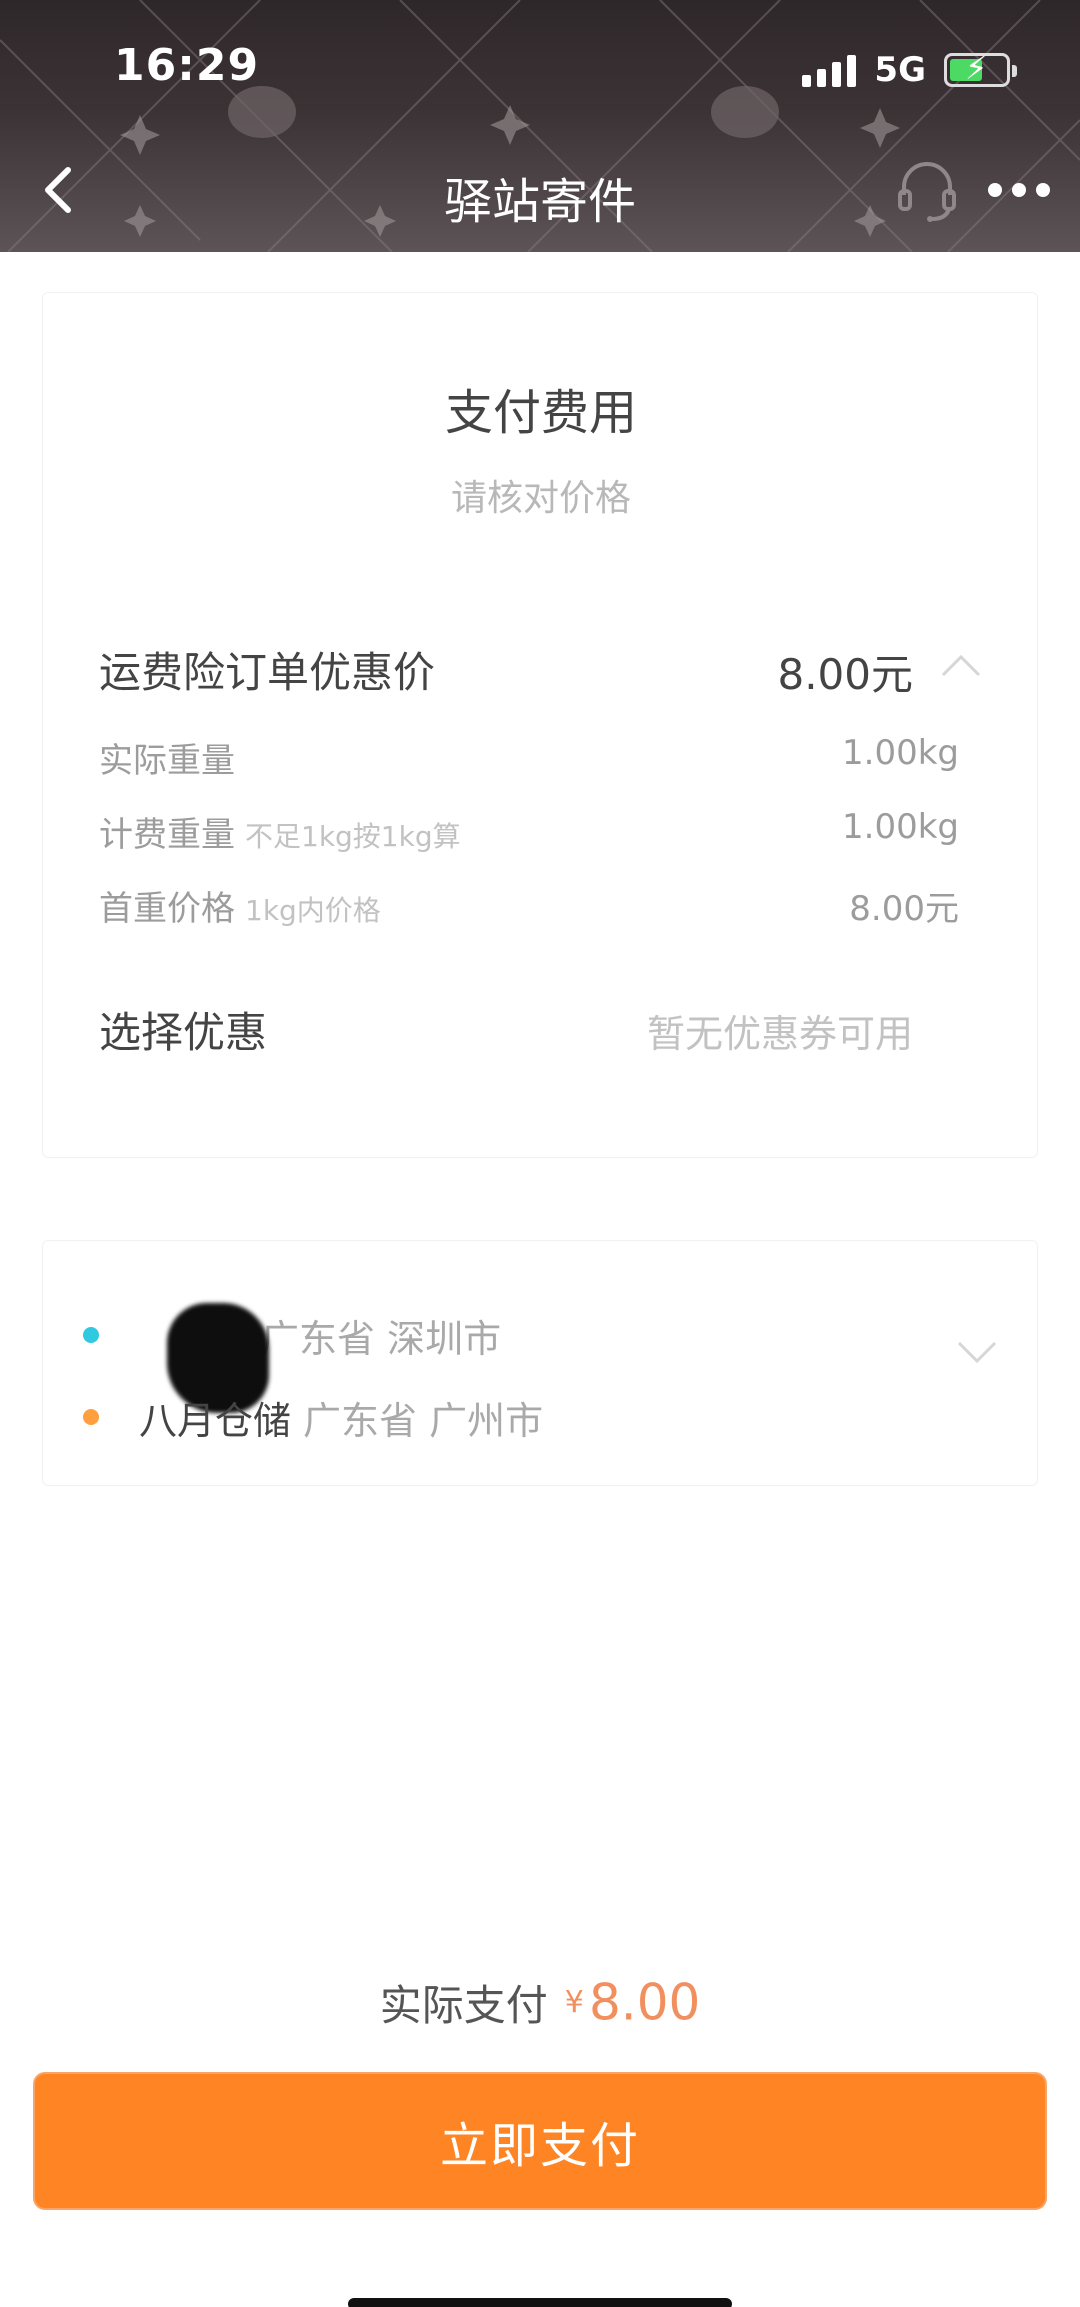  I want to click on detail-value: 8.00元, so click(904, 909).